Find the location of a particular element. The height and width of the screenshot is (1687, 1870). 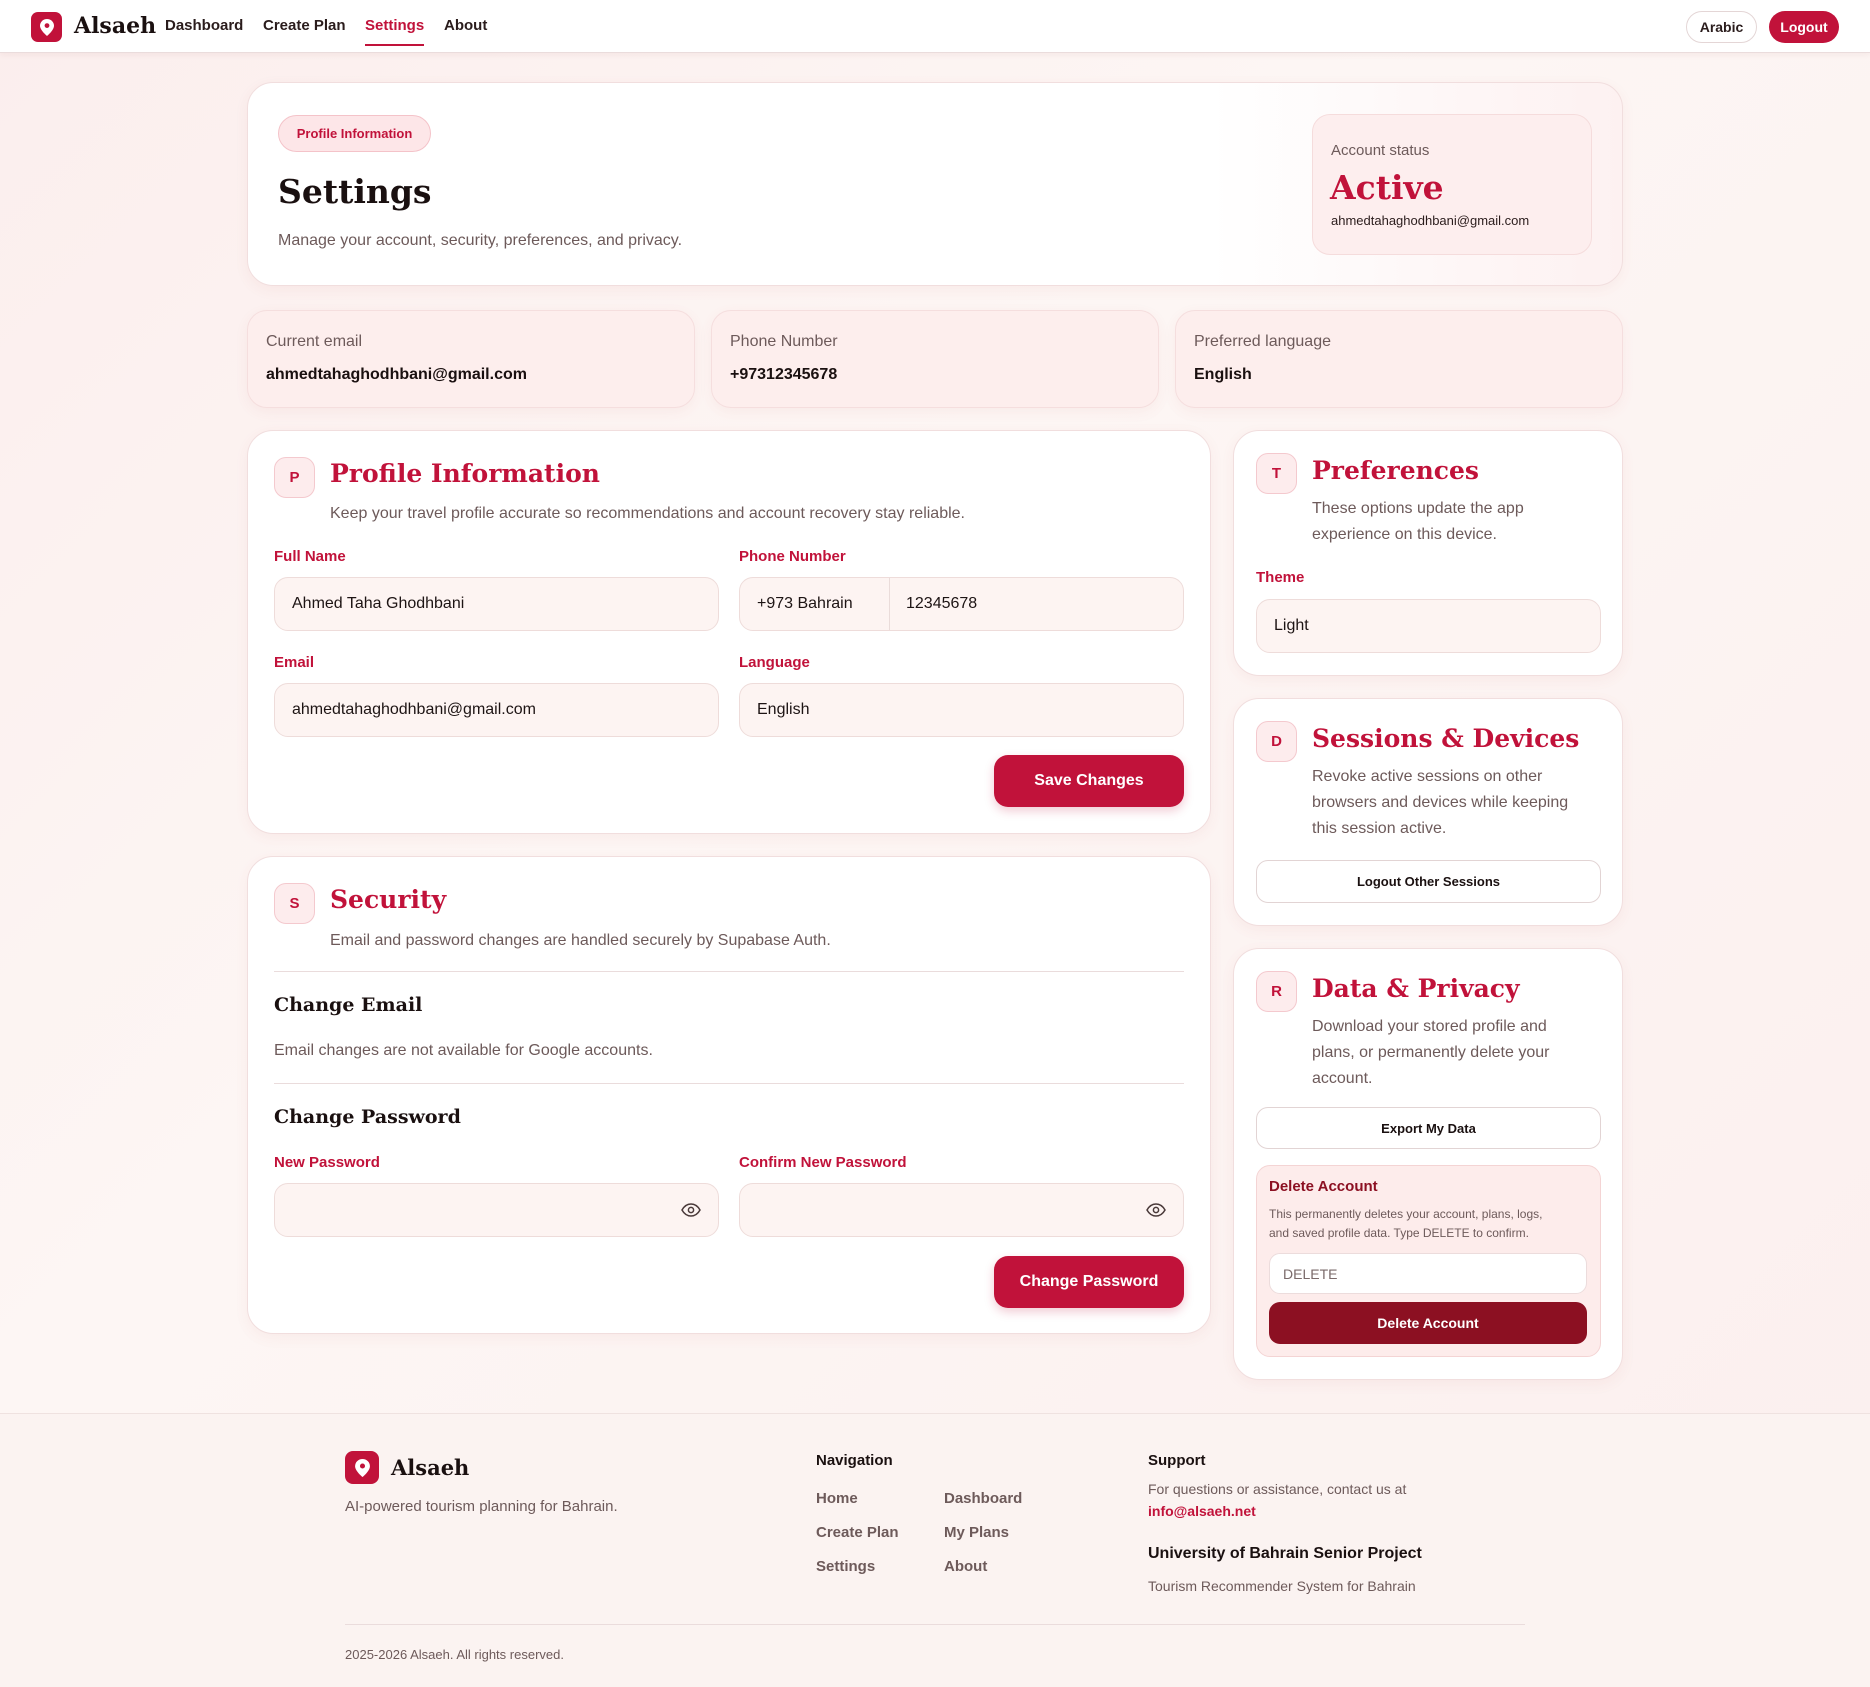

preferences-description-line1: These options update the app is located at coordinates (1418, 508).